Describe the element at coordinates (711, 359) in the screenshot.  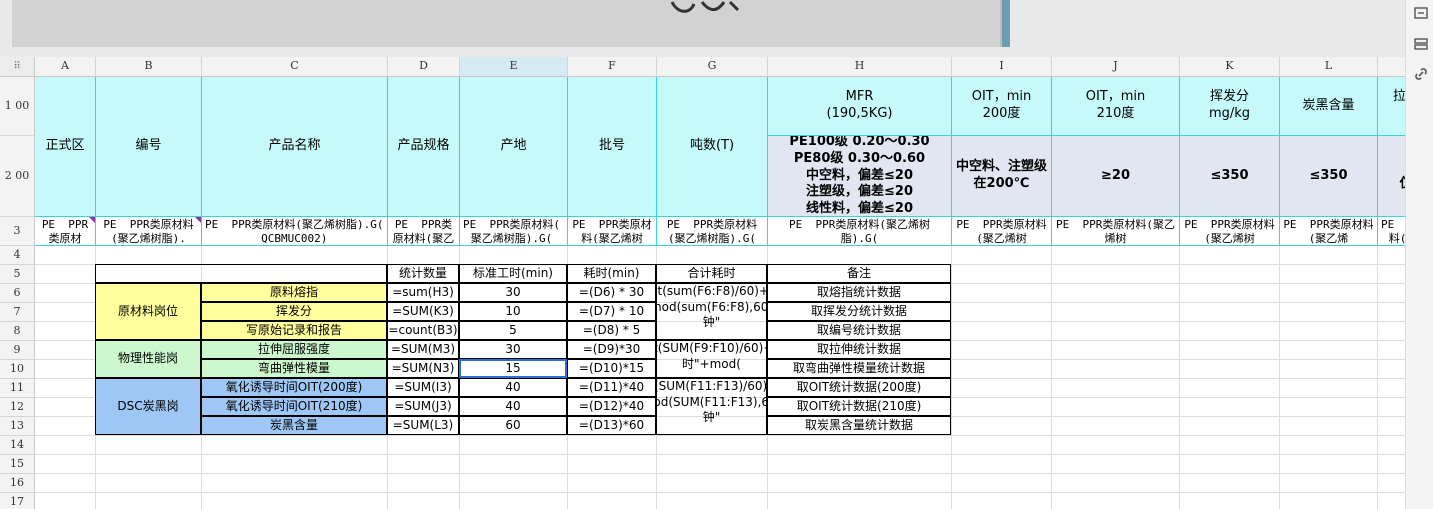
I see `total-2: =int(SUM(F9:F10)/60)+"小时"+mod(` at that location.